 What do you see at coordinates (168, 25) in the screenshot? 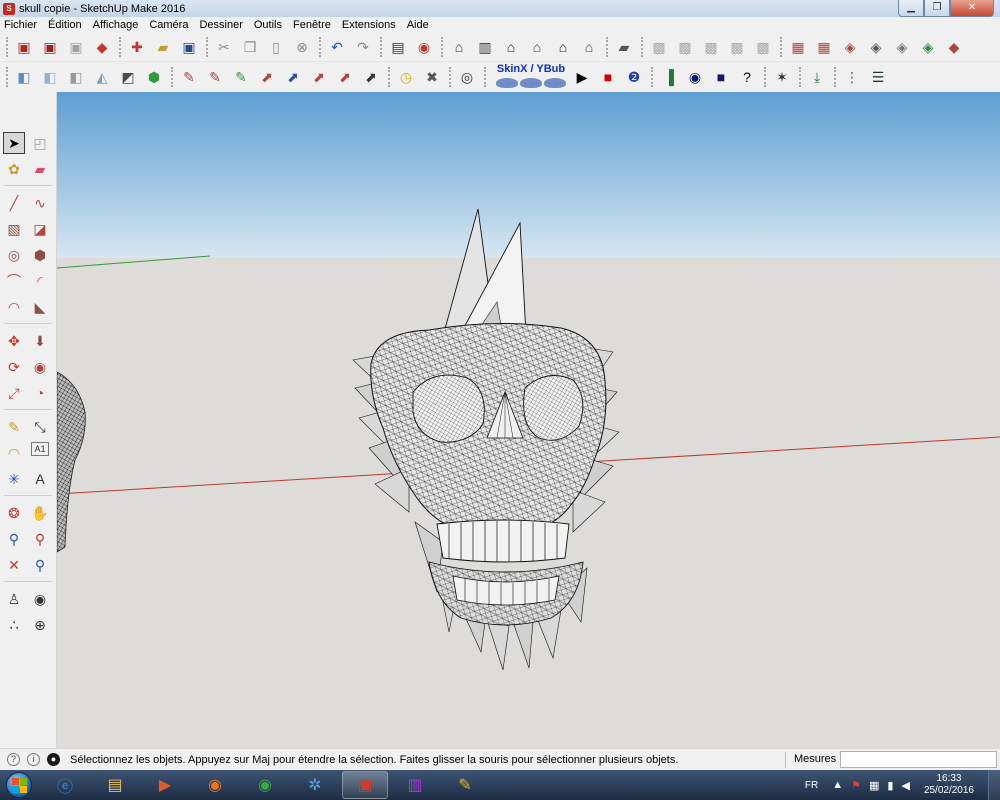
I see `menu-item: Caméra` at bounding box center [168, 25].